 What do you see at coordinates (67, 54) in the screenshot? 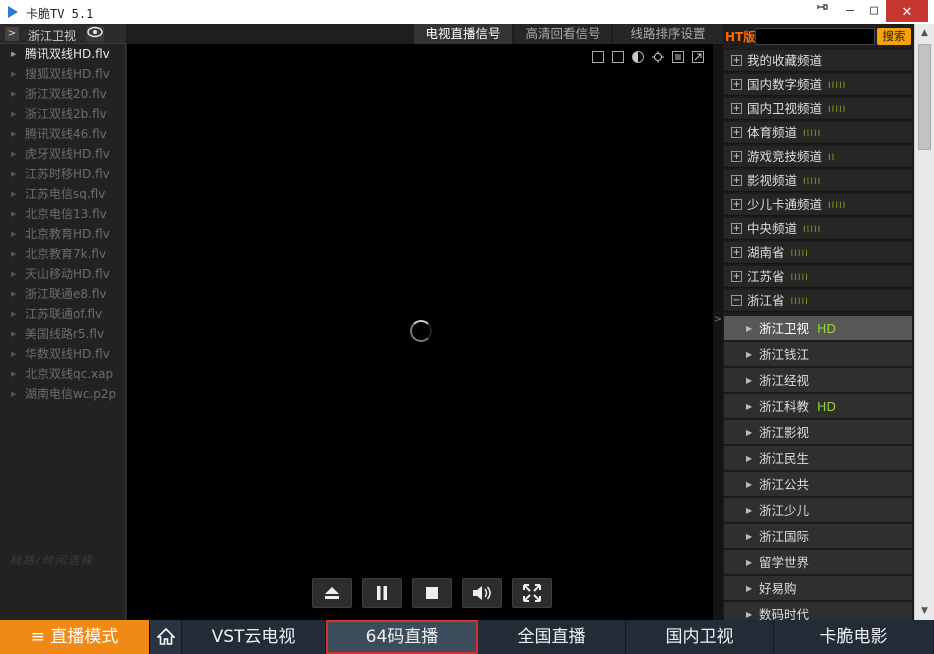
I see `source-item-label: 腾讯双线HD.flv` at bounding box center [67, 54].